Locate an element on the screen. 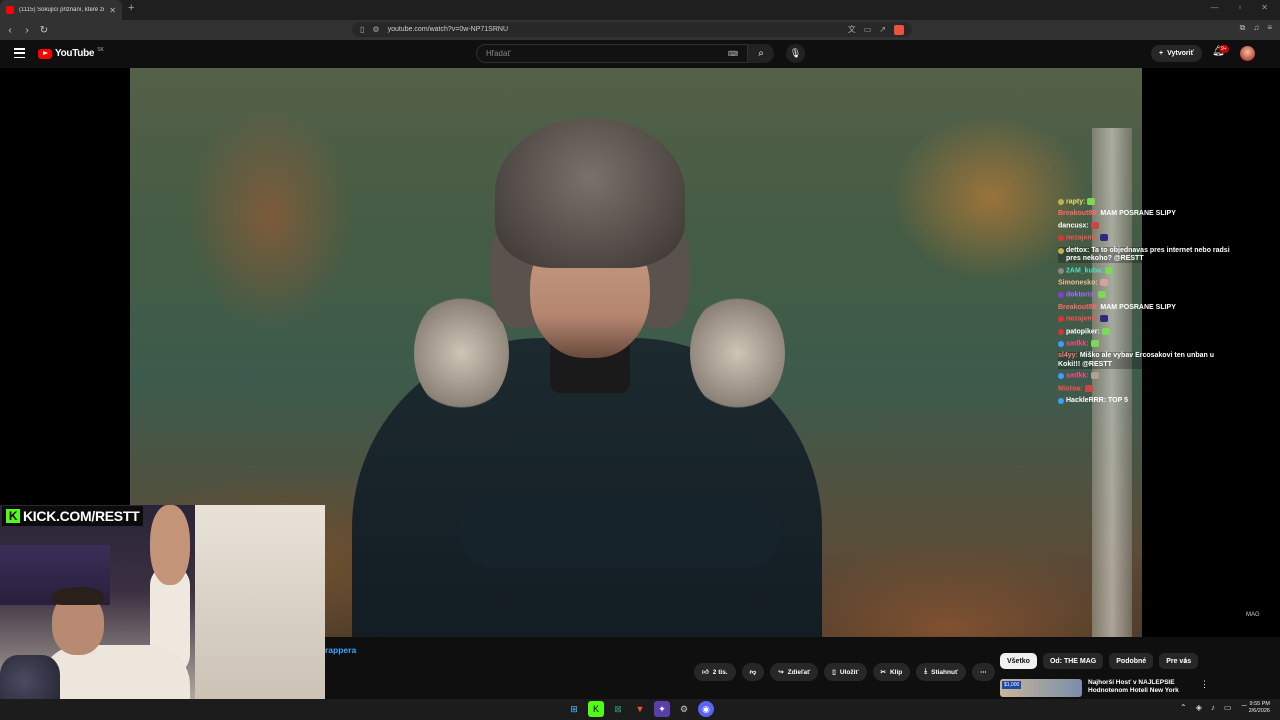 This screenshot has height=720, width=1280. browser-tab-active: (1115) Šokující přiznání, které zn ✕ is located at coordinates (61, 10).